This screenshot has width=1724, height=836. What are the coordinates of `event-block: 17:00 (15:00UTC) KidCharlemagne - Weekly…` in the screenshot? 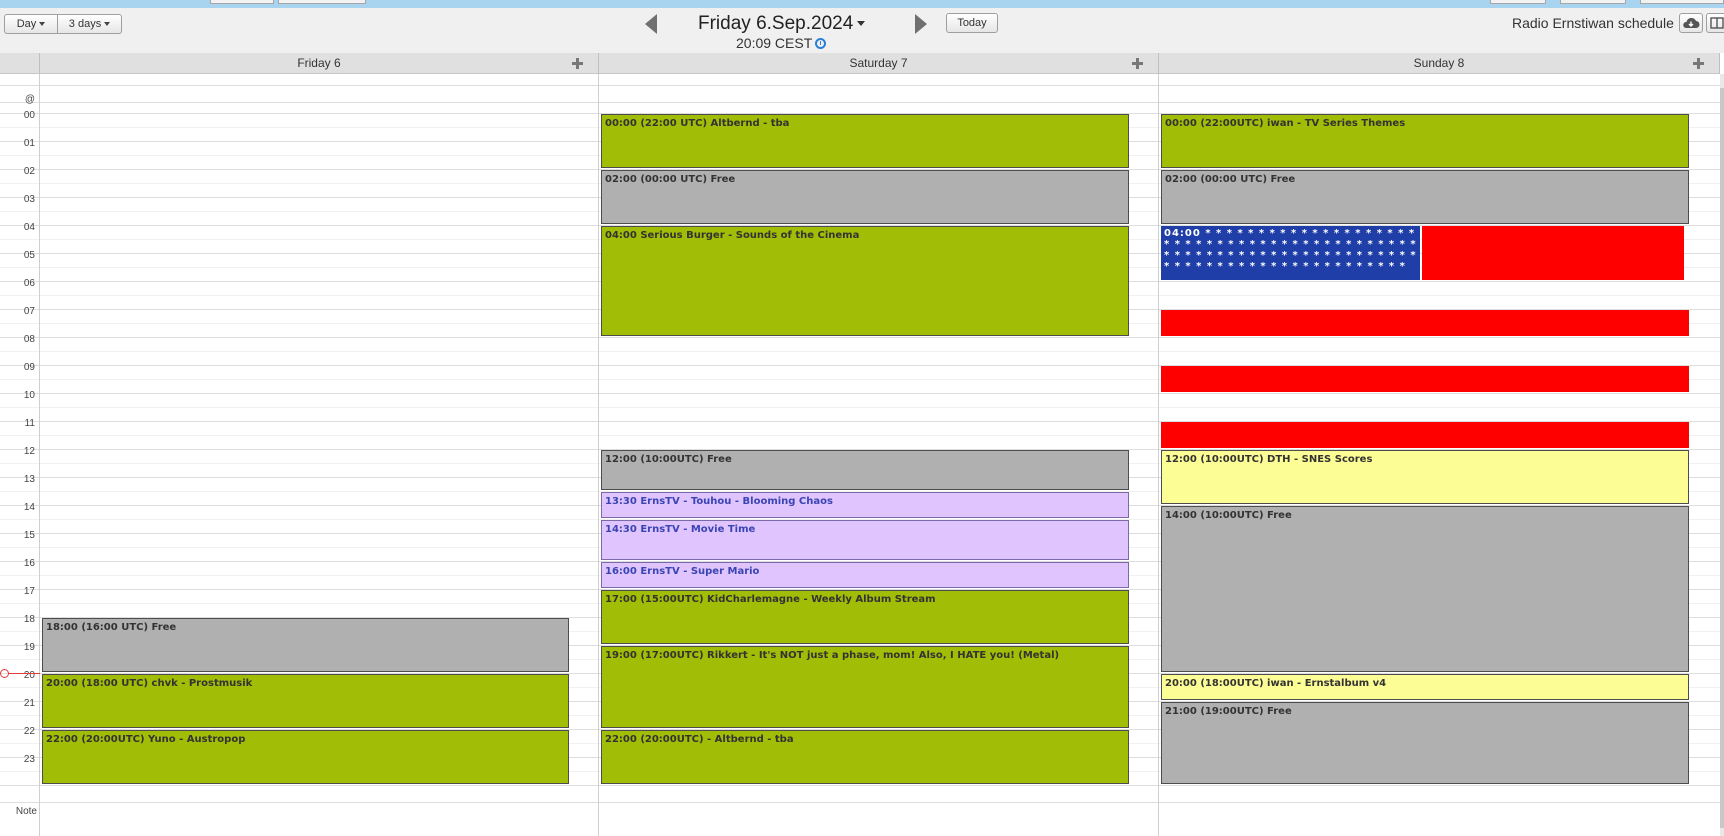 It's located at (865, 617).